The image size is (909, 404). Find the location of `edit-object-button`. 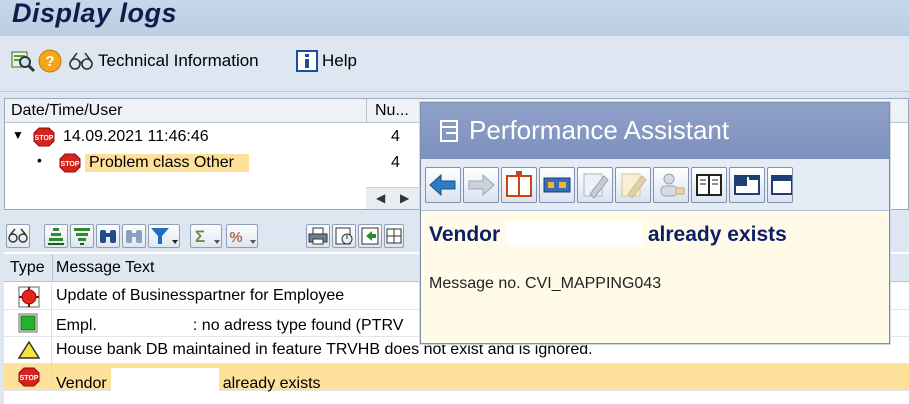

edit-object-button is located at coordinates (633, 185).